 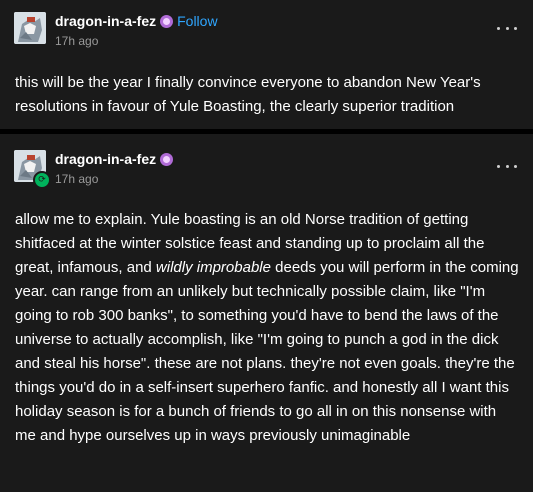 I want to click on post-text-emphasis: wildly improbable, so click(x=213, y=267).